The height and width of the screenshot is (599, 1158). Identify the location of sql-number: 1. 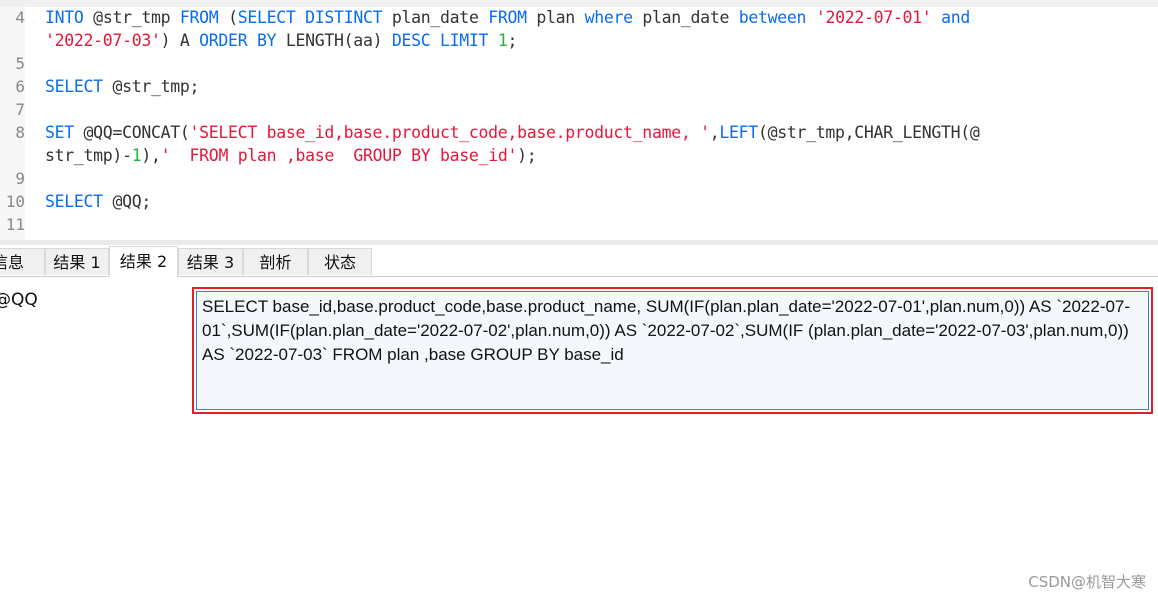
(136, 155).